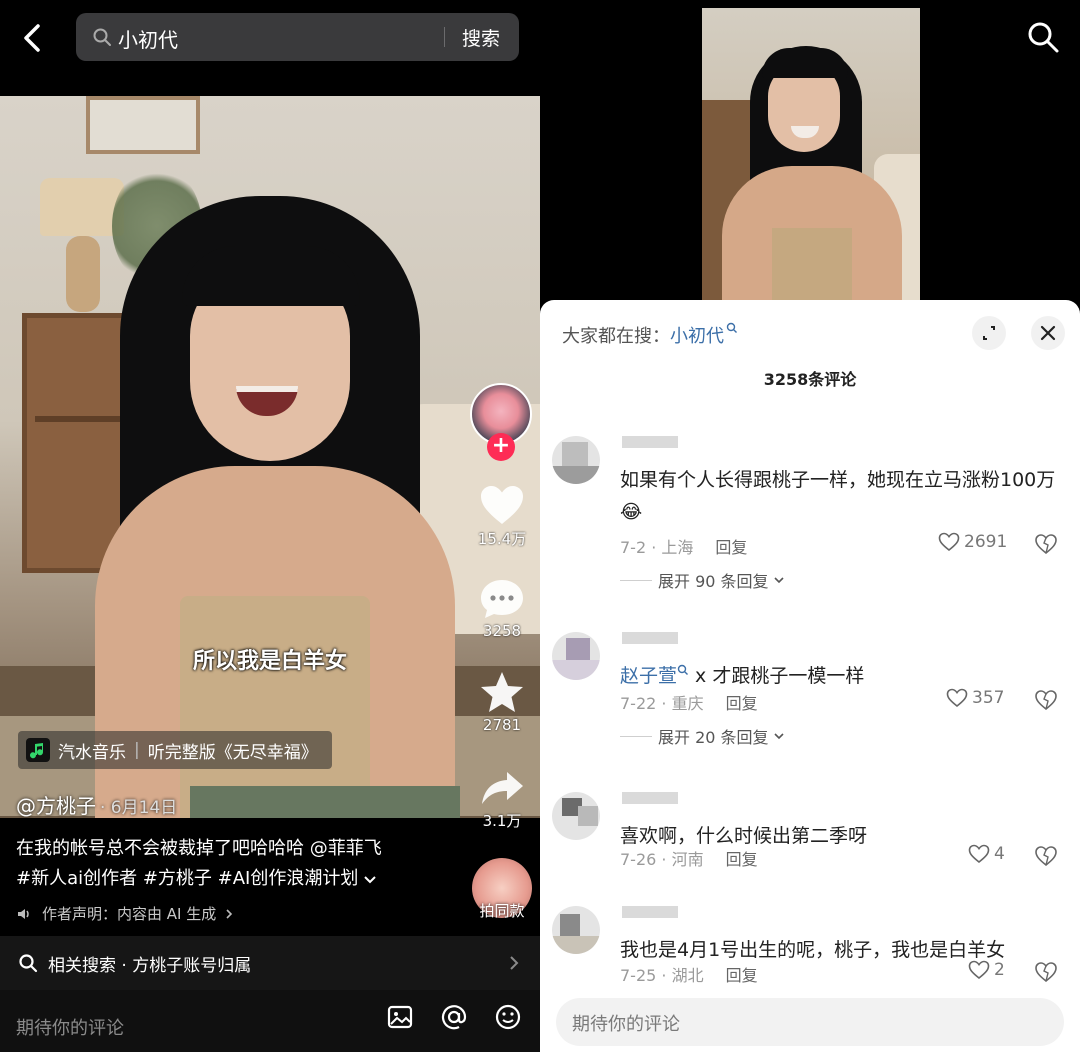 This screenshot has height=1052, width=1080. Describe the element at coordinates (648, 676) in the screenshot. I see `mention-link: 赵子萱` at that location.